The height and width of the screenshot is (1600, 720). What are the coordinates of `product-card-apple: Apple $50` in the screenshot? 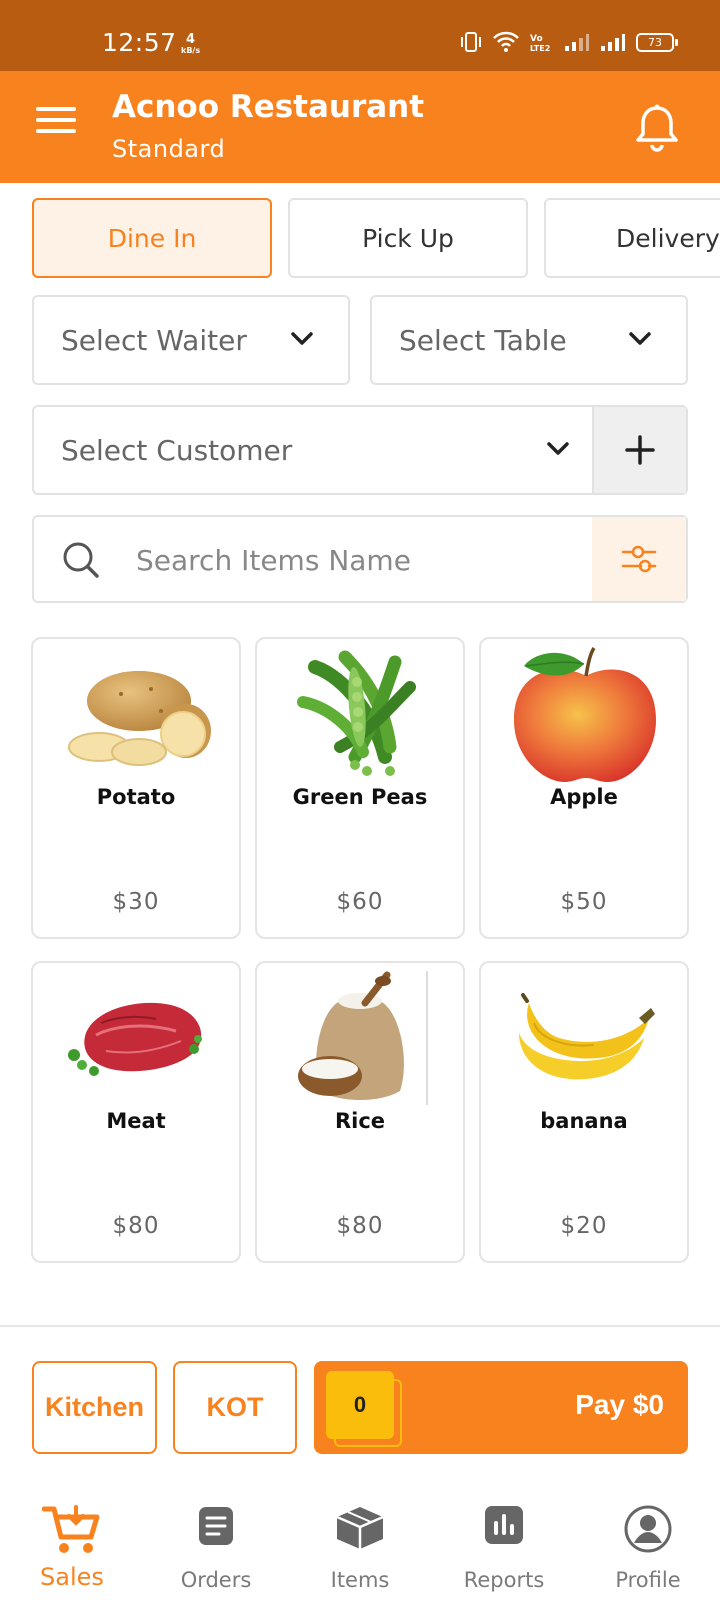 It's located at (584, 788).